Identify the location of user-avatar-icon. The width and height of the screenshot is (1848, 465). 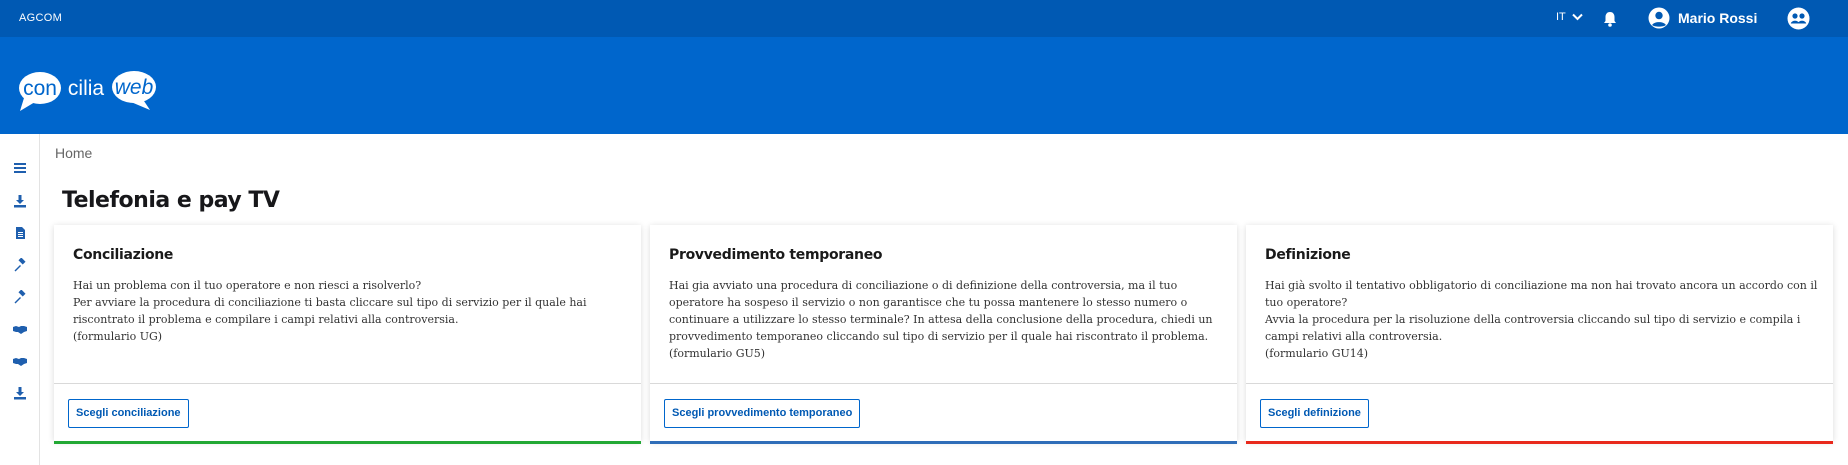
(1659, 18).